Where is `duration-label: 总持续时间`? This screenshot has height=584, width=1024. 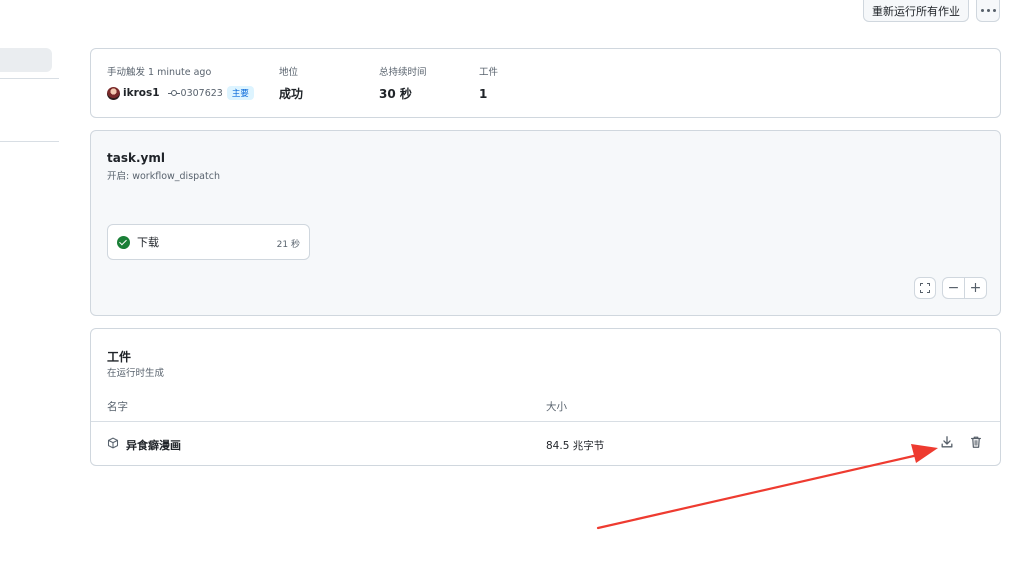 duration-label: 总持续时间 is located at coordinates (403, 72).